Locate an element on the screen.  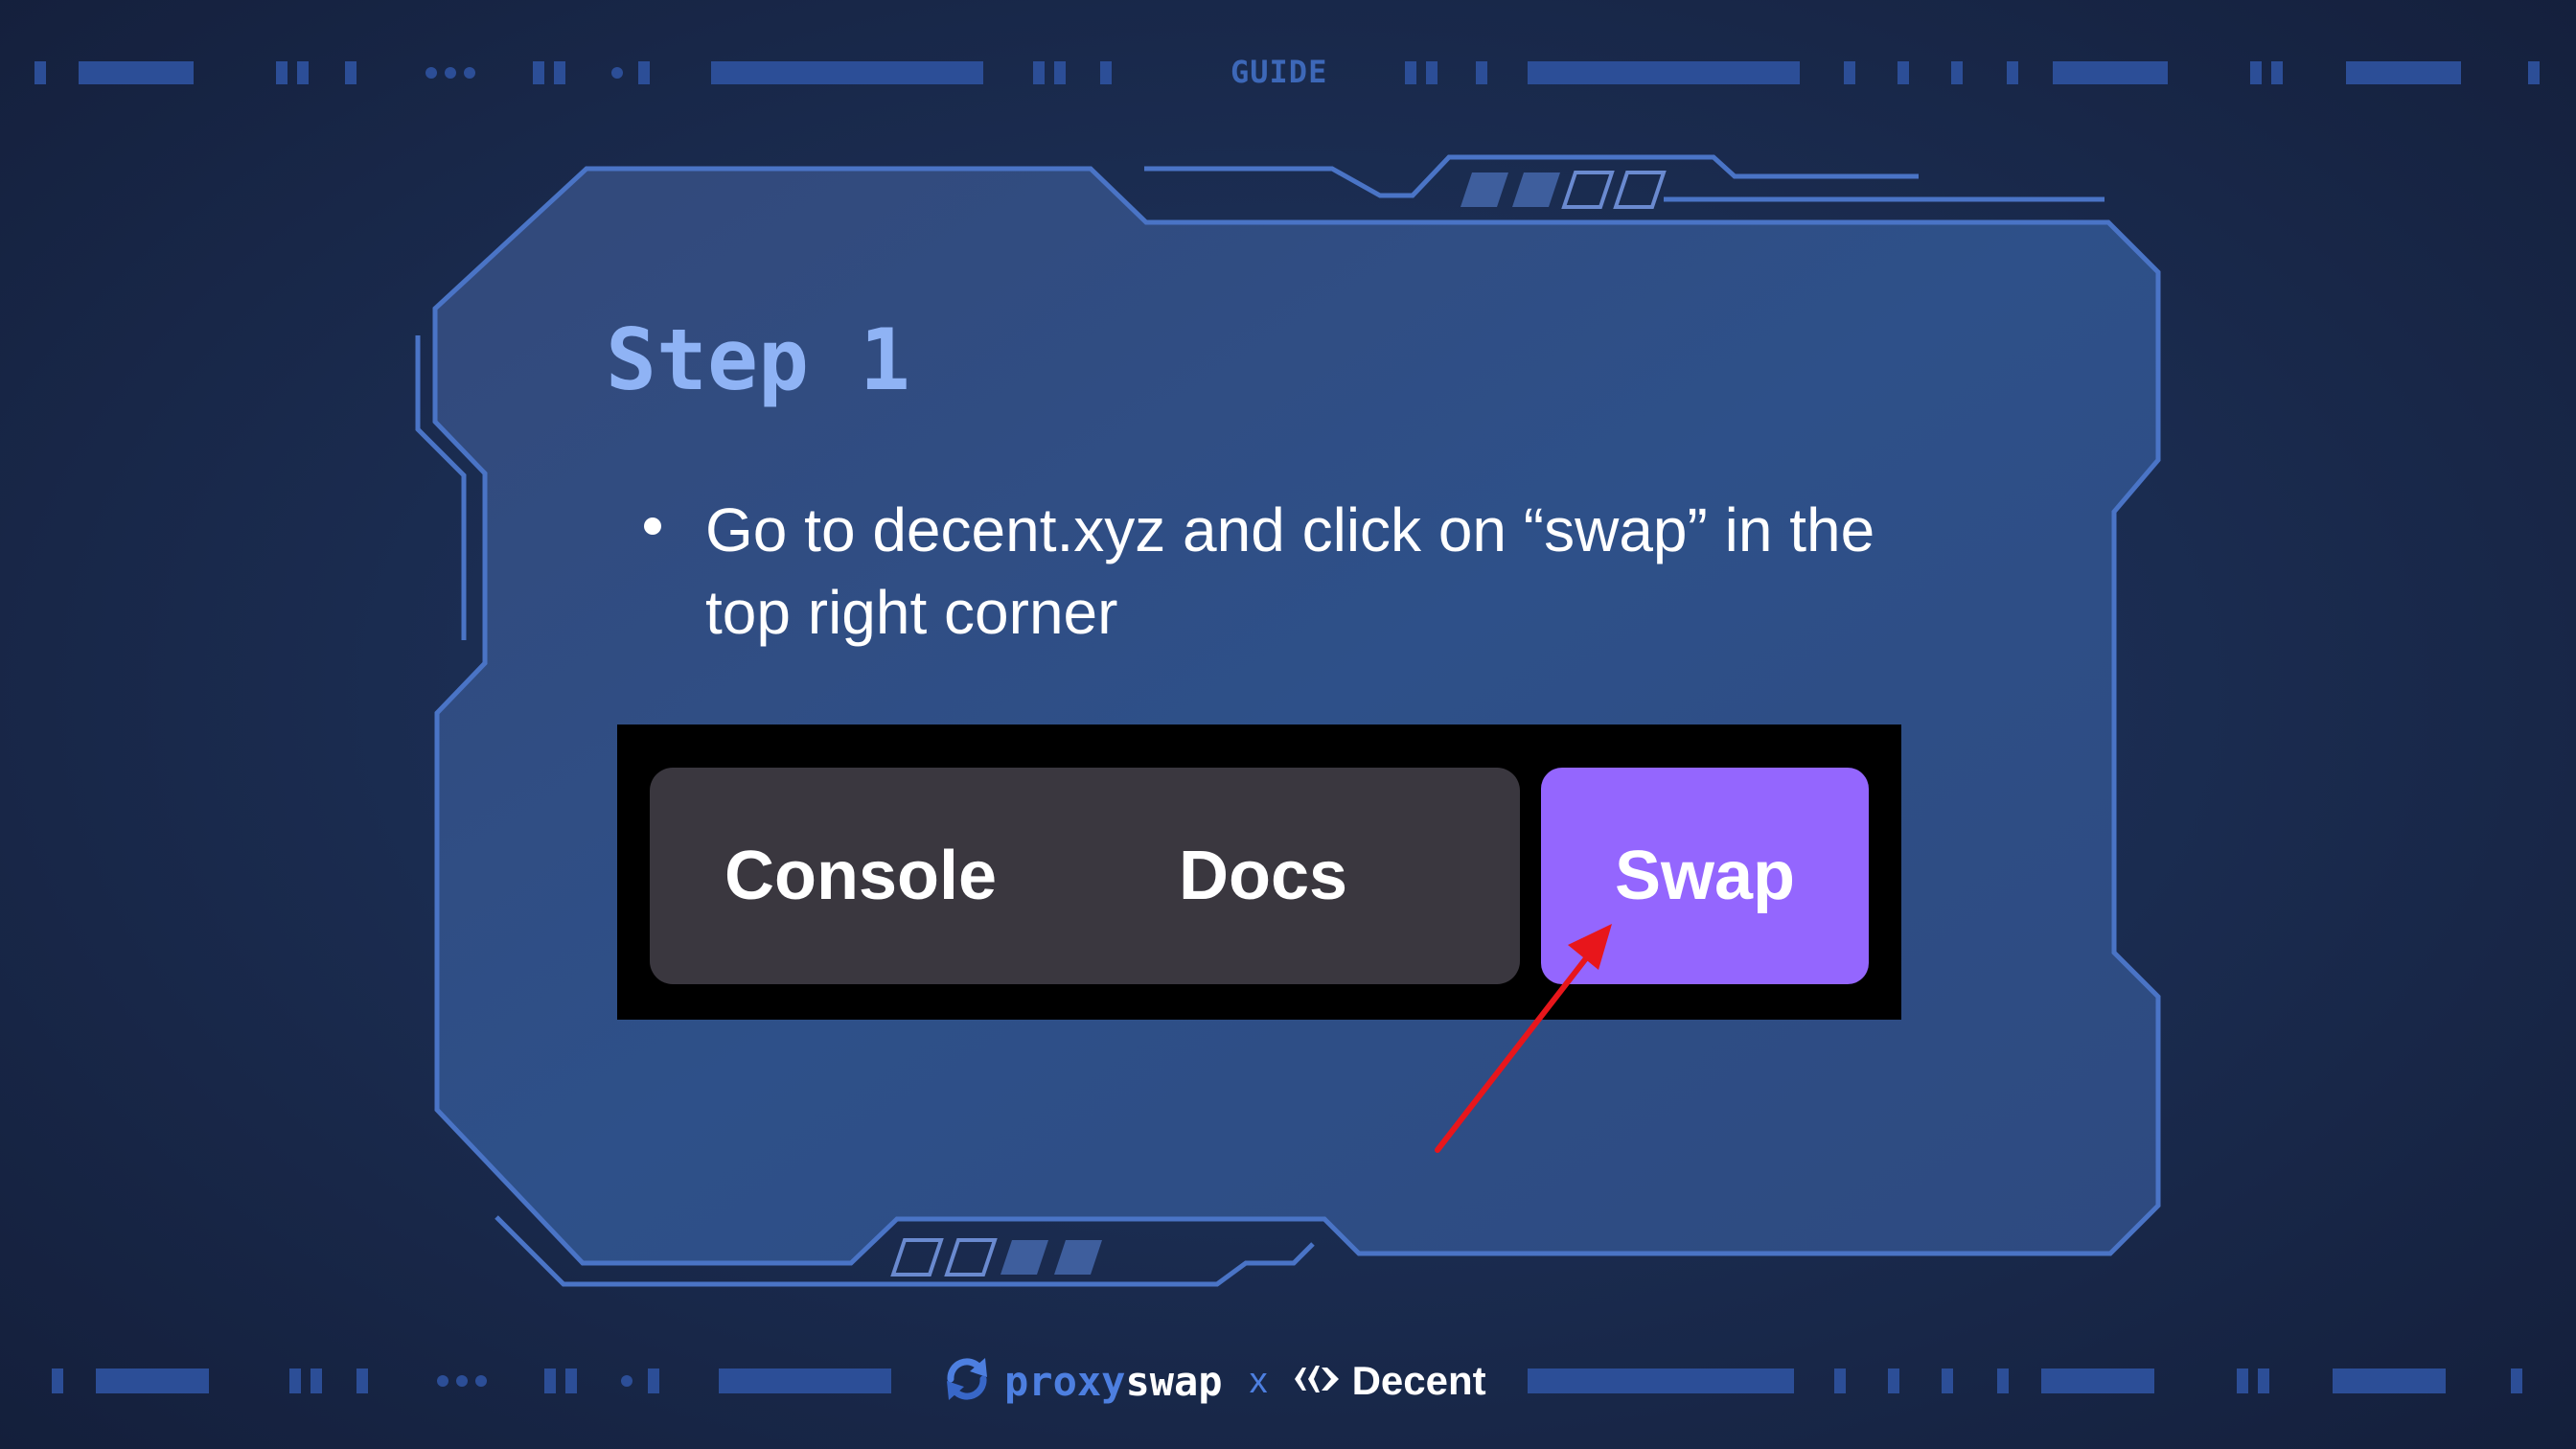
nav-screenshot: Console Docs Swap is located at coordinates (1259, 872).